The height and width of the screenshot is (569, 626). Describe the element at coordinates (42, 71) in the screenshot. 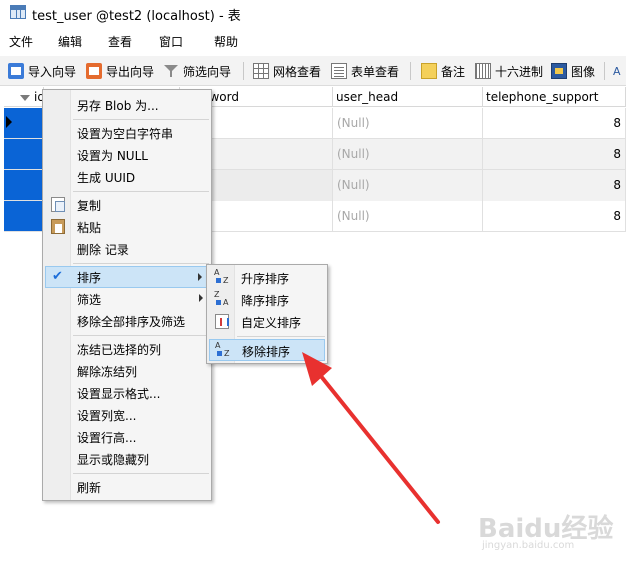

I see `import-wizard-button: 导入向导` at that location.